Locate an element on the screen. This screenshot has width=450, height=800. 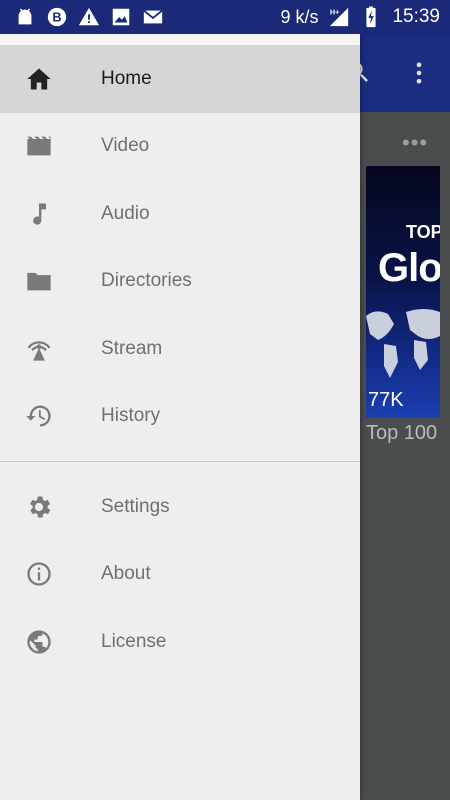
nav-item-about: About is located at coordinates (180, 575).